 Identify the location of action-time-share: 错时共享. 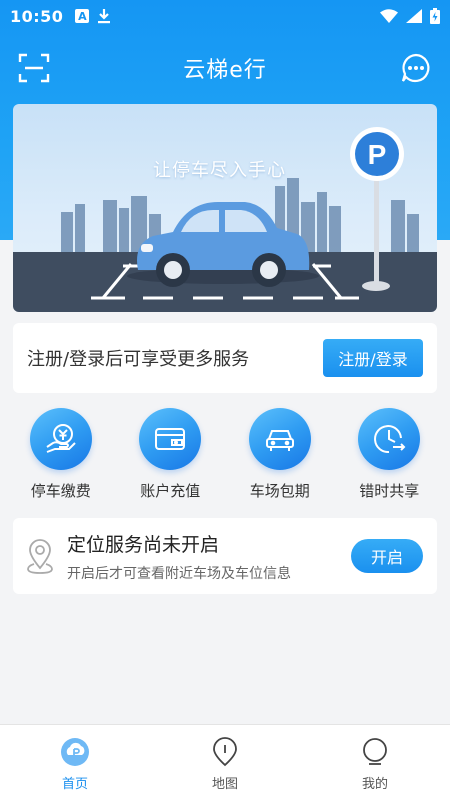
(389, 458).